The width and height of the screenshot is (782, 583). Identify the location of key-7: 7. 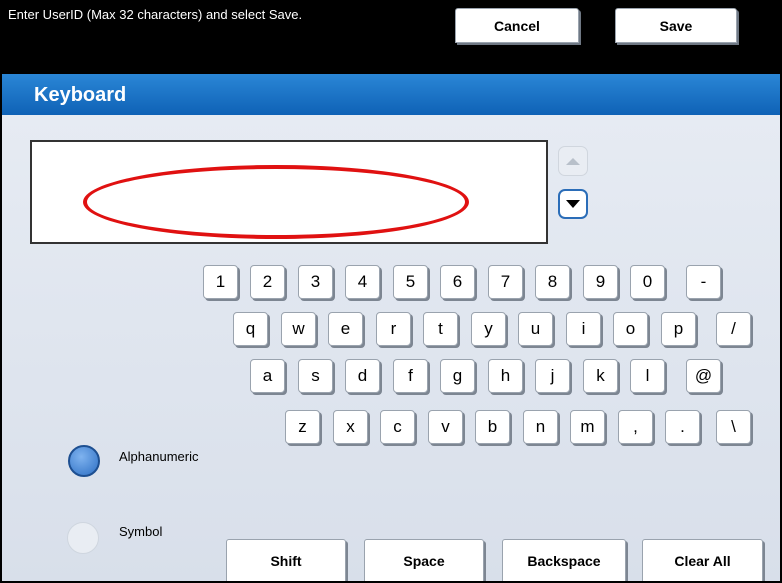
(505, 282).